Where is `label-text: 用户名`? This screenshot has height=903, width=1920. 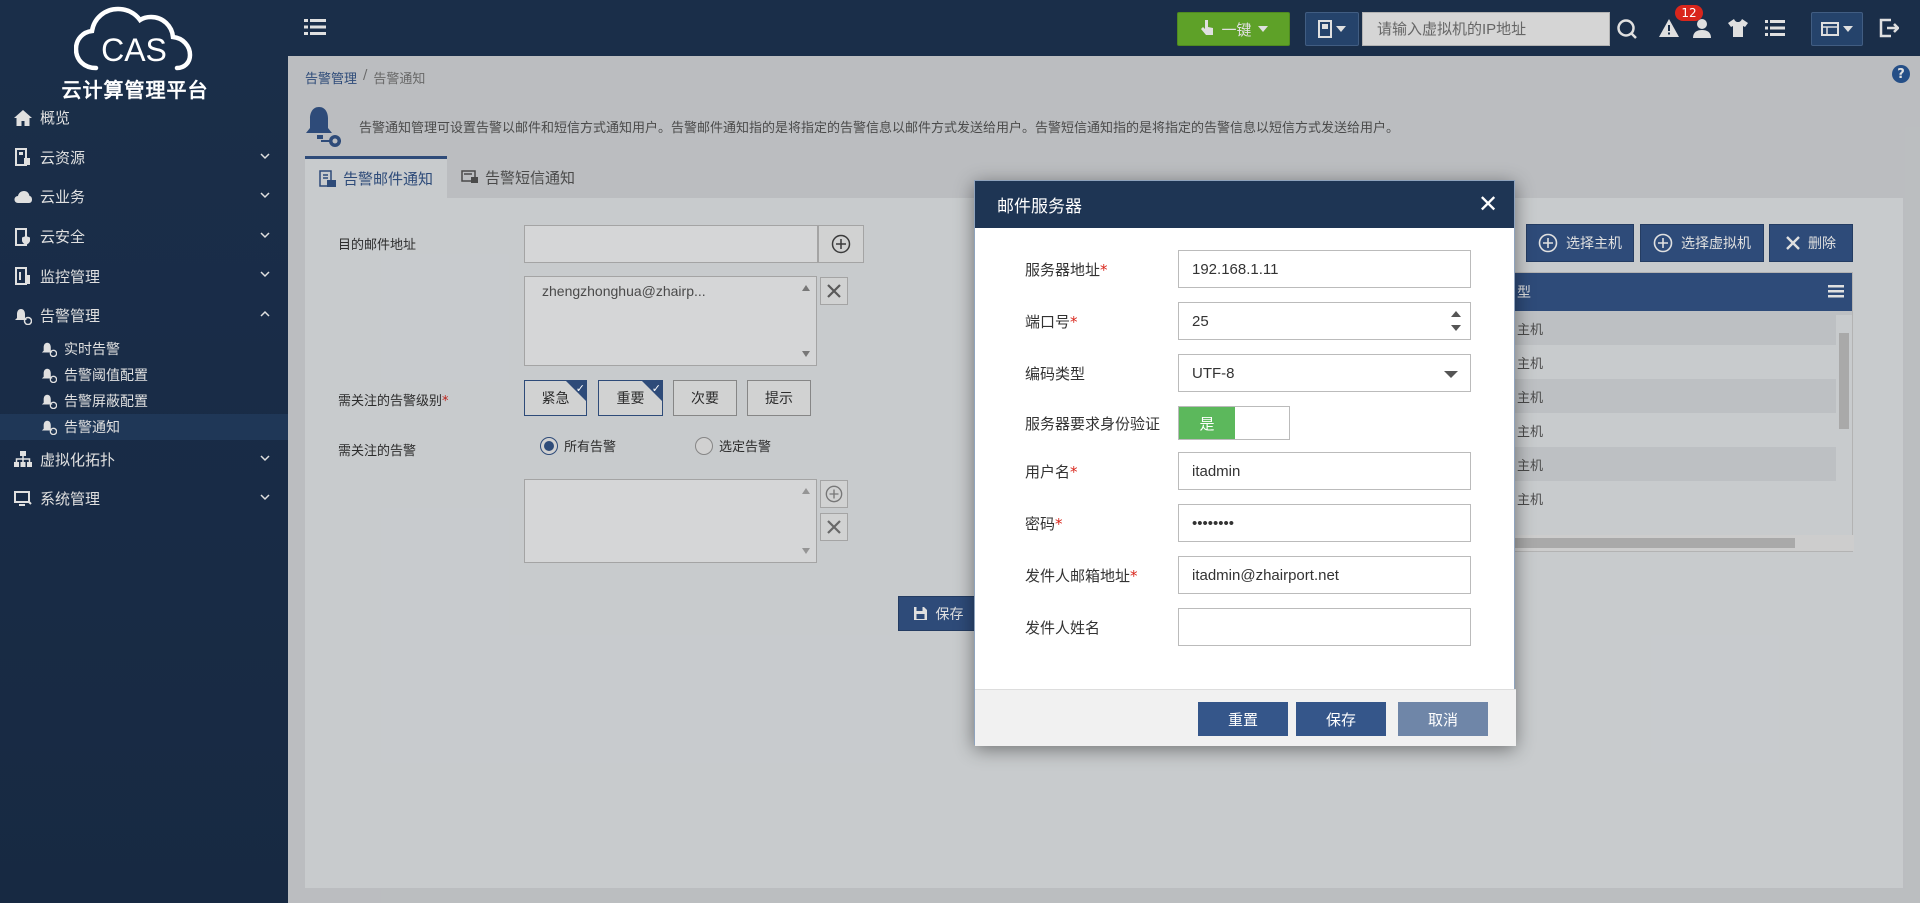 label-text: 用户名 is located at coordinates (1048, 471).